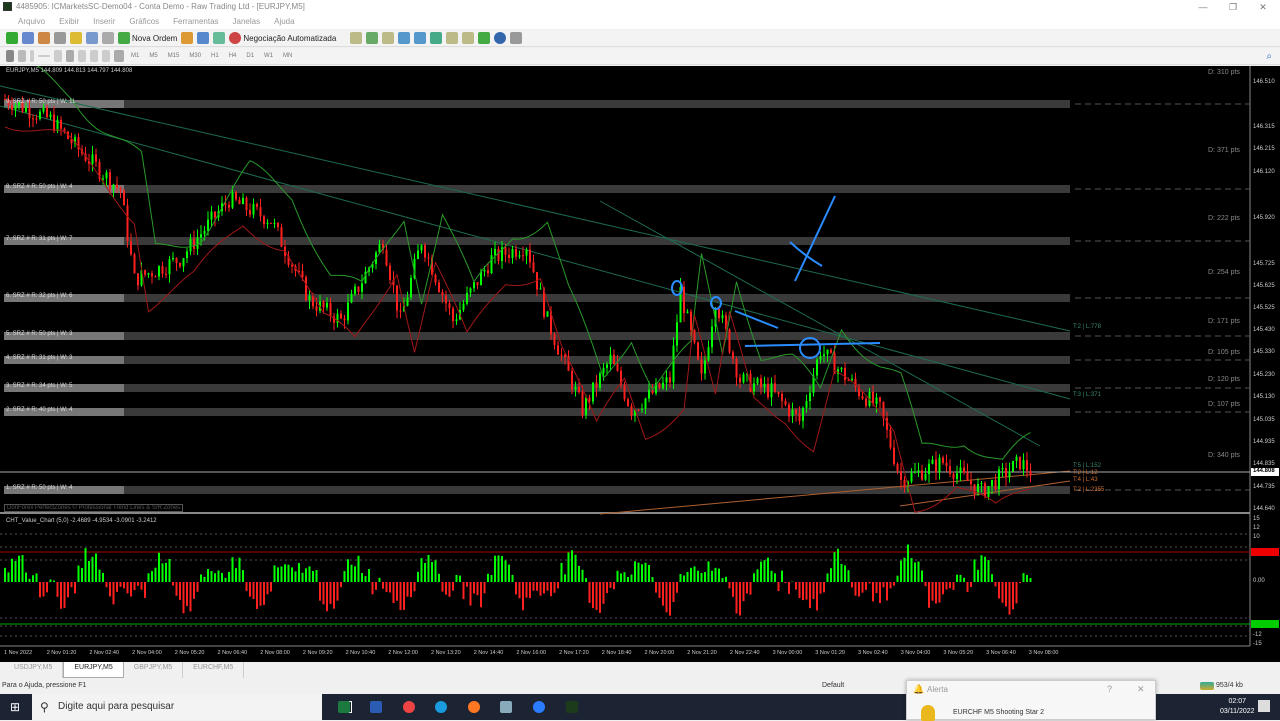 The height and width of the screenshot is (721, 1280). Describe the element at coordinates (82, 56) in the screenshot. I see `channel-icon` at that location.